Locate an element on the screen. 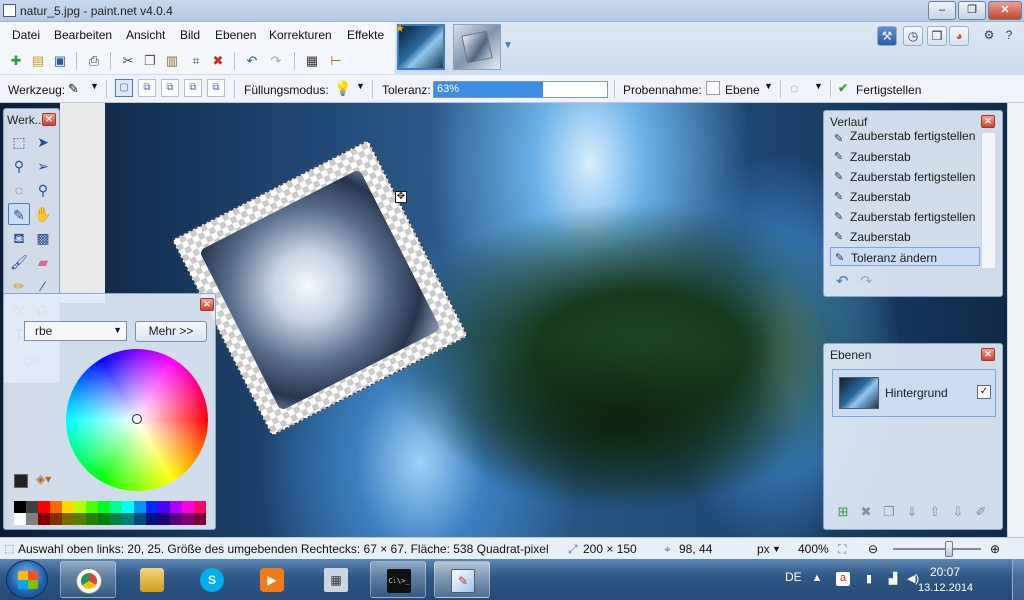 The height and width of the screenshot is (600, 1024). crop-icon: ⌗ is located at coordinates (196, 61).